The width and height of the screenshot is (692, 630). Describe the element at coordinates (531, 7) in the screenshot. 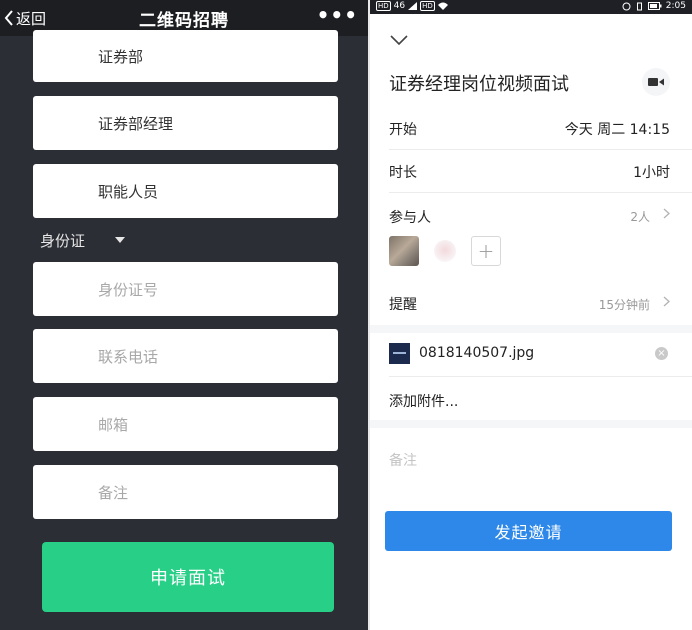

I see `status-bar: HD 46 HD 2:05` at that location.